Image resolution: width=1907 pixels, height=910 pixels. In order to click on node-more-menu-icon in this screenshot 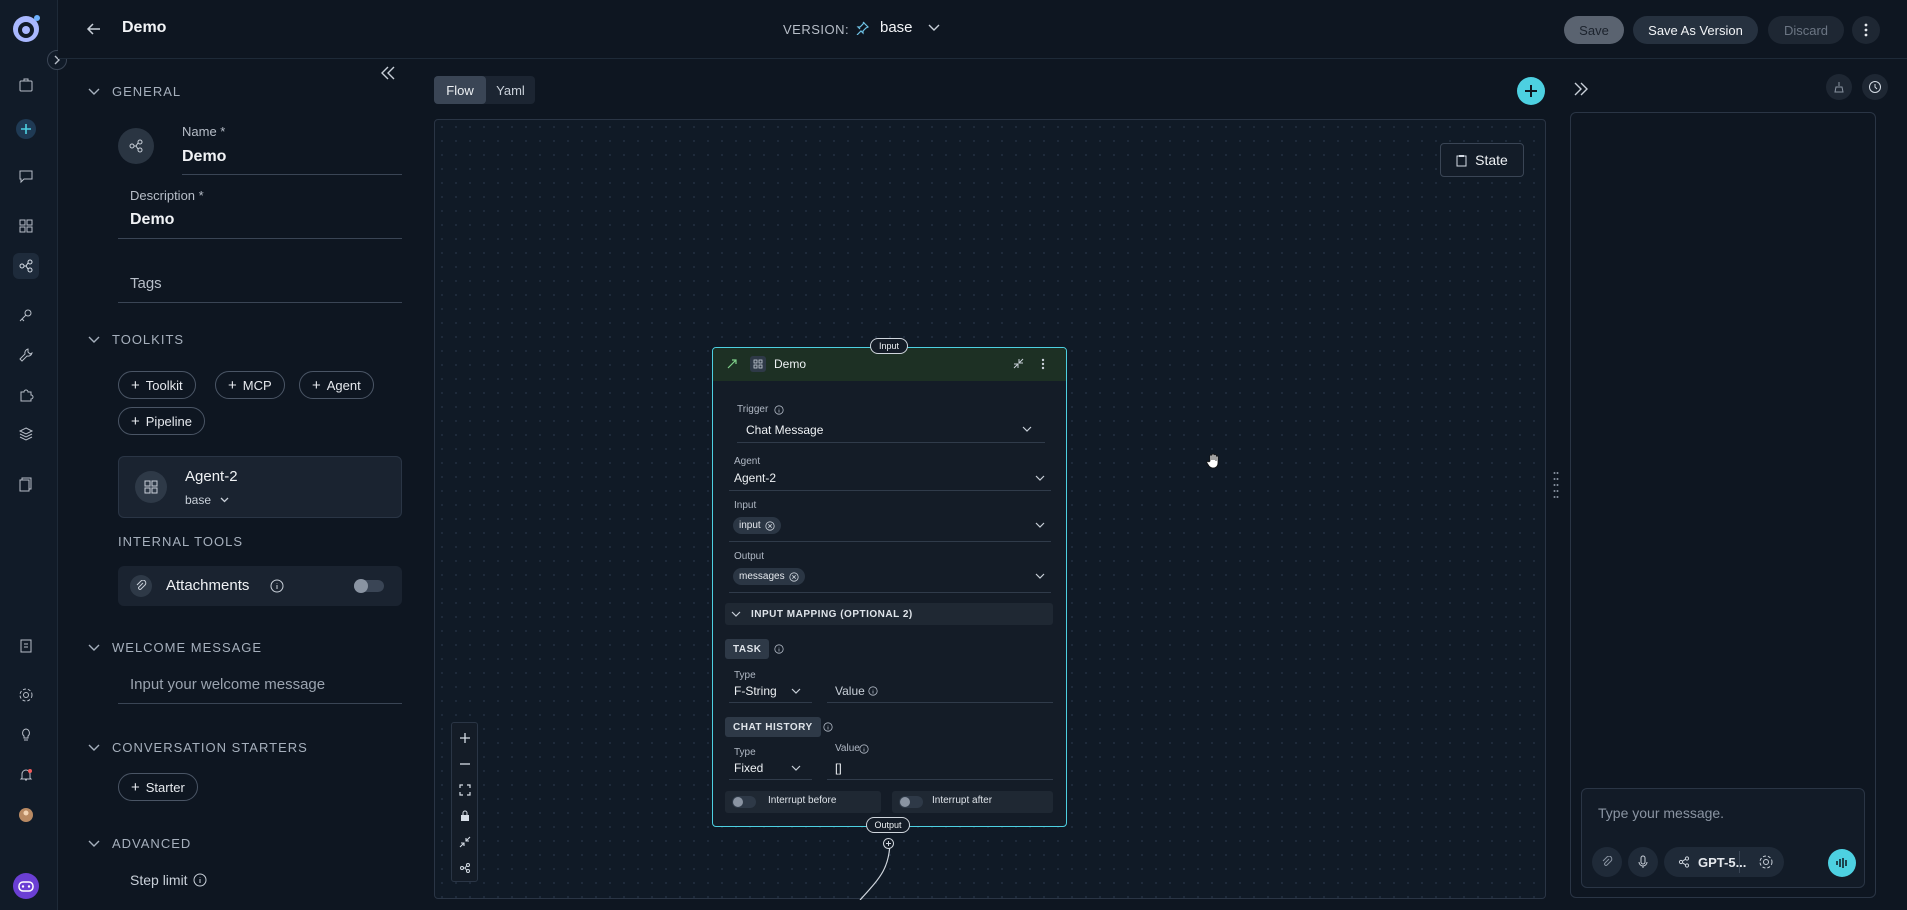, I will do `click(1043, 364)`.